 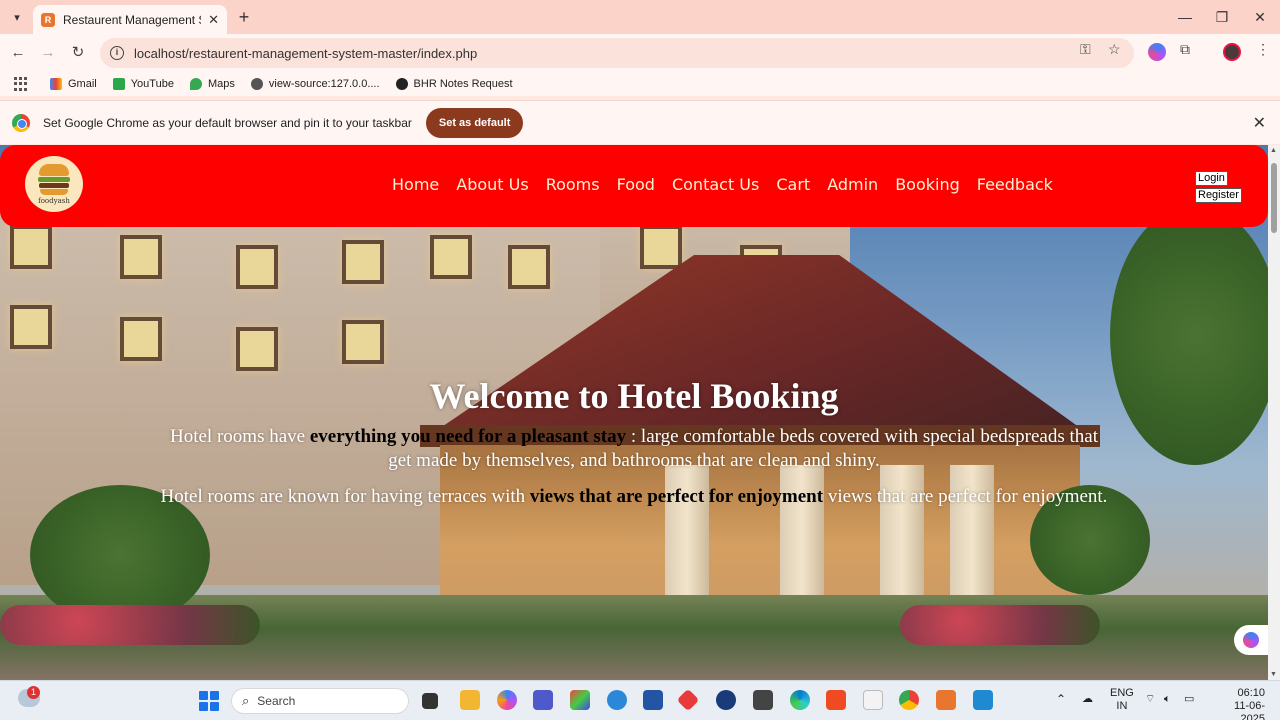 What do you see at coordinates (415, 184) in the screenshot?
I see `nav-home: Home` at bounding box center [415, 184].